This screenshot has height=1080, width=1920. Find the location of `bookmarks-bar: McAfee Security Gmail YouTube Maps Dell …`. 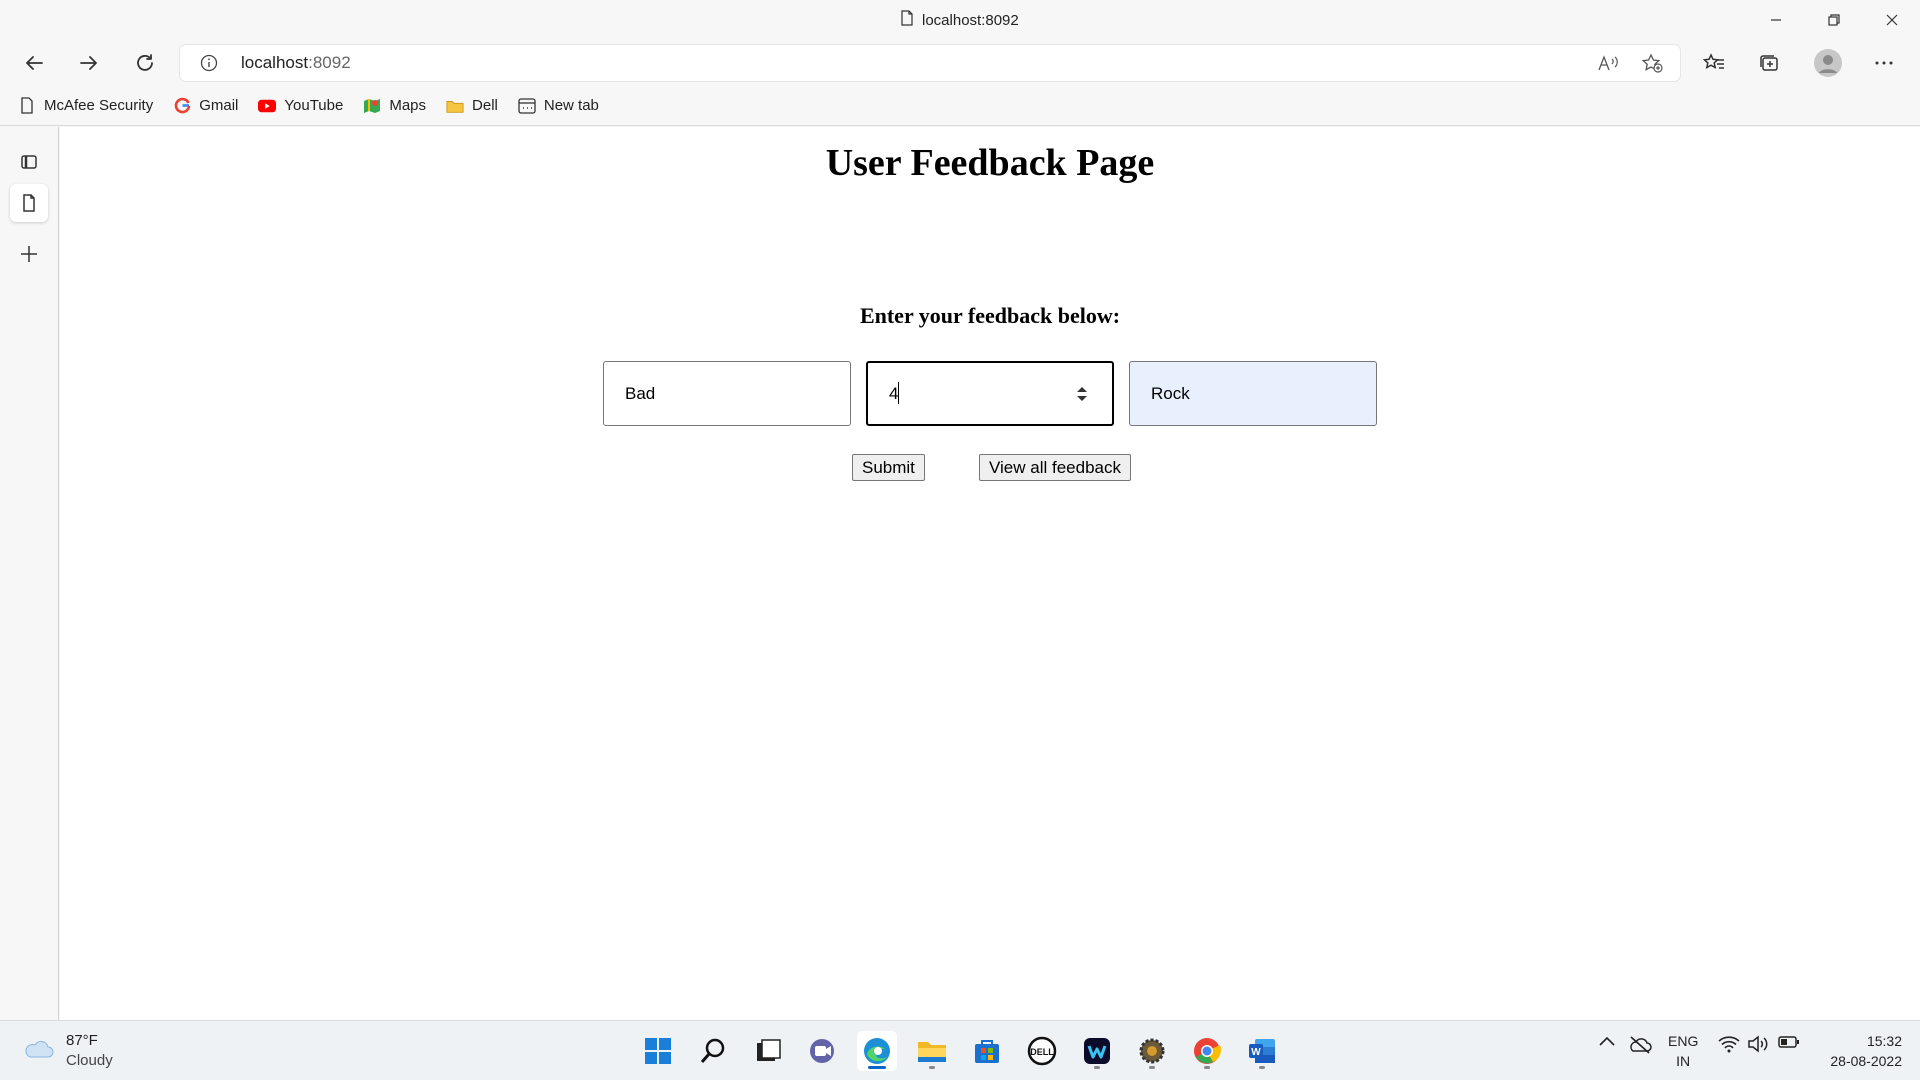

bookmarks-bar: McAfee Security Gmail YouTube Maps Dell … is located at coordinates (960, 106).